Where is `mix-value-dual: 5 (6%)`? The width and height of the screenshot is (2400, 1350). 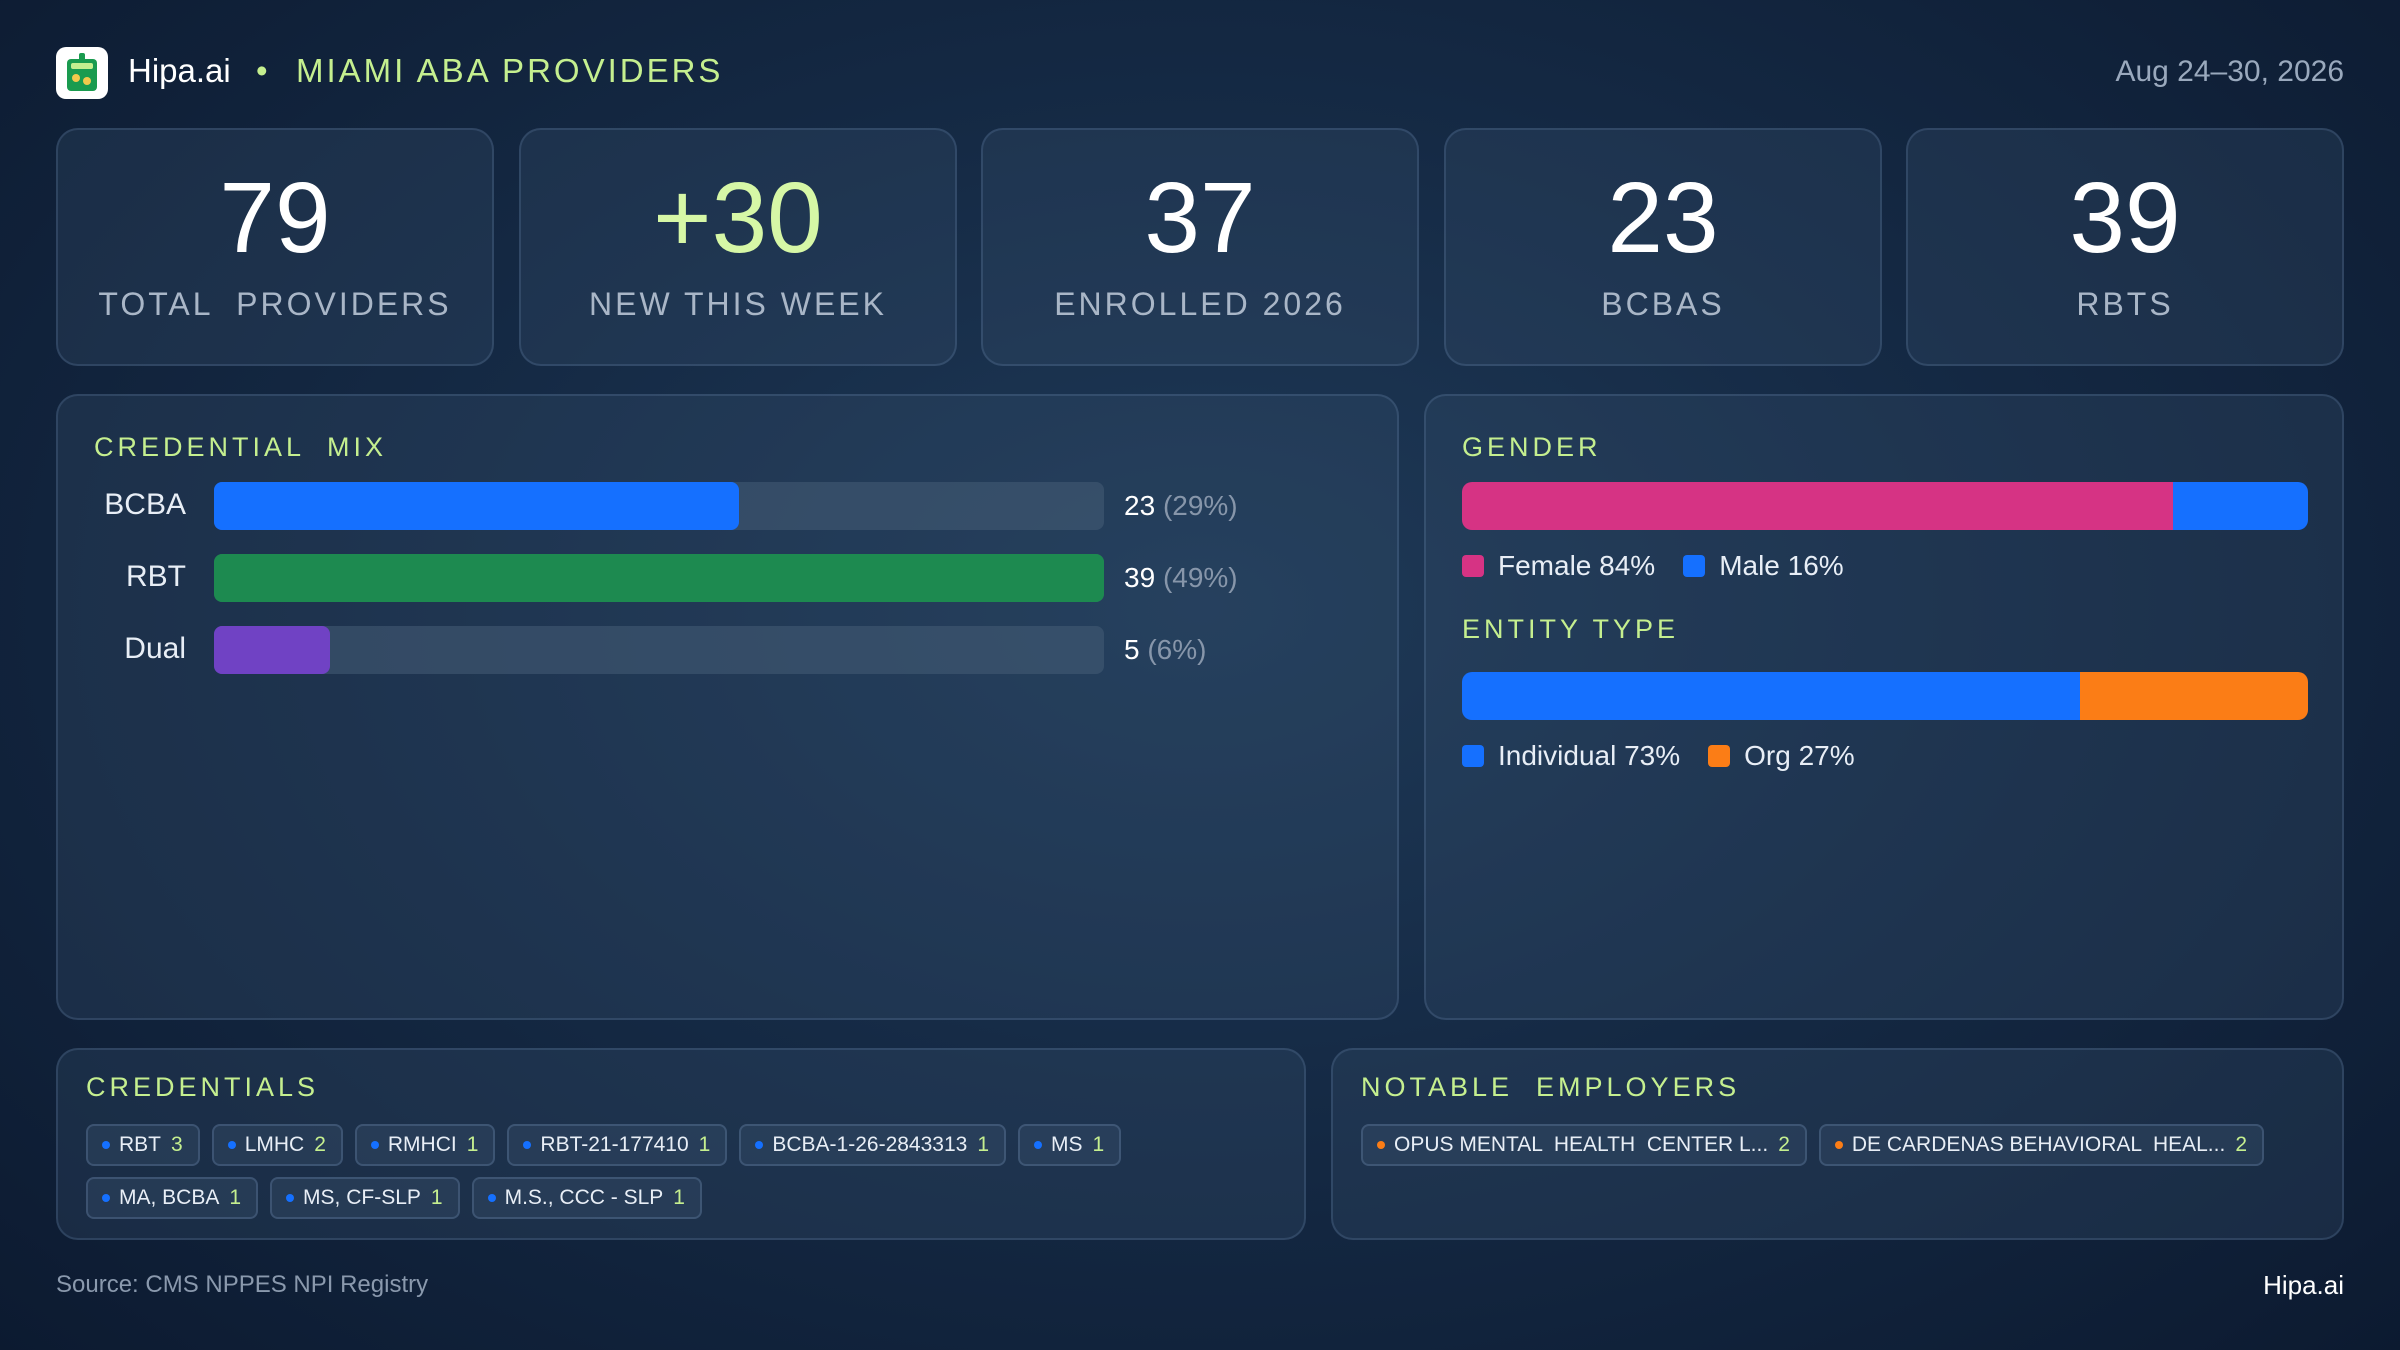 mix-value-dual: 5 (6%) is located at coordinates (1165, 650).